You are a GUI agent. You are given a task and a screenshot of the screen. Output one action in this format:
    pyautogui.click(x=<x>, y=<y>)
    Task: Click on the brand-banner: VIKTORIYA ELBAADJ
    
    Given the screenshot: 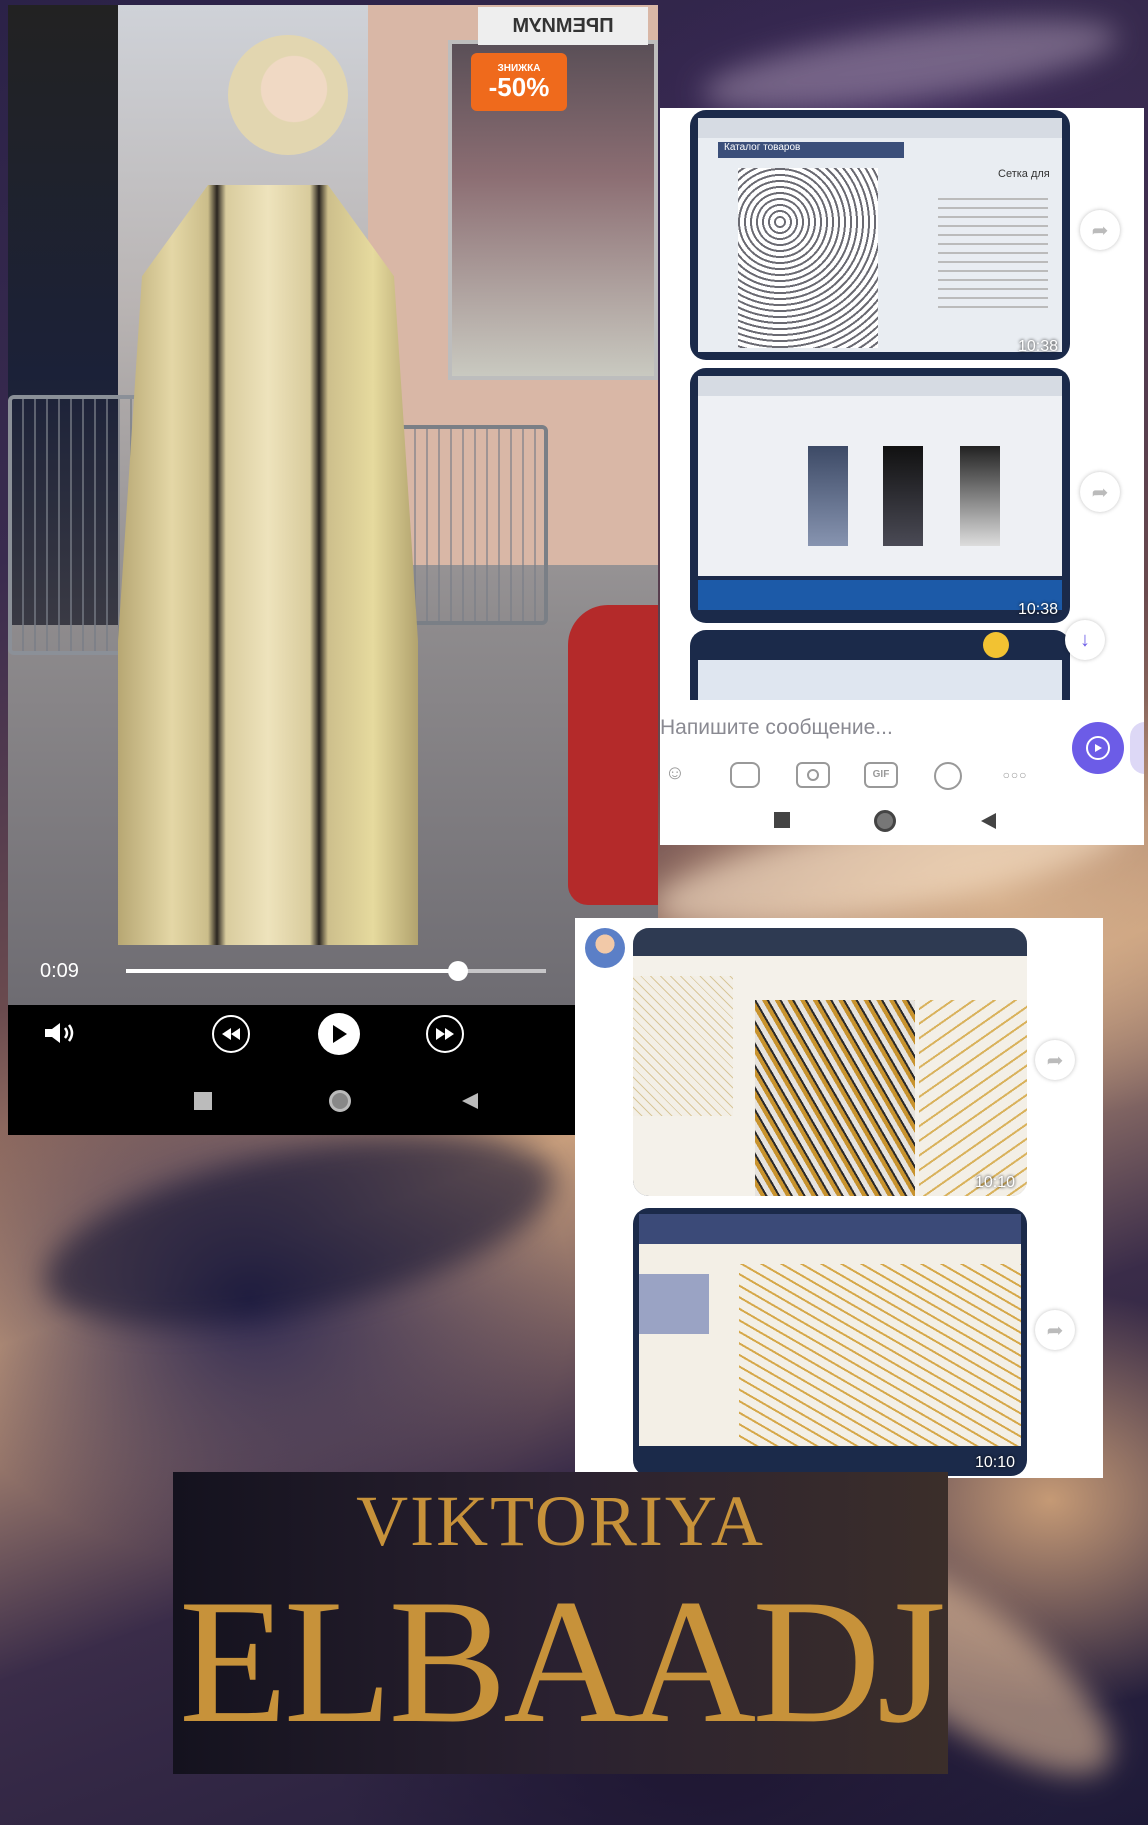 What is the action you would take?
    pyautogui.click(x=560, y=1623)
    